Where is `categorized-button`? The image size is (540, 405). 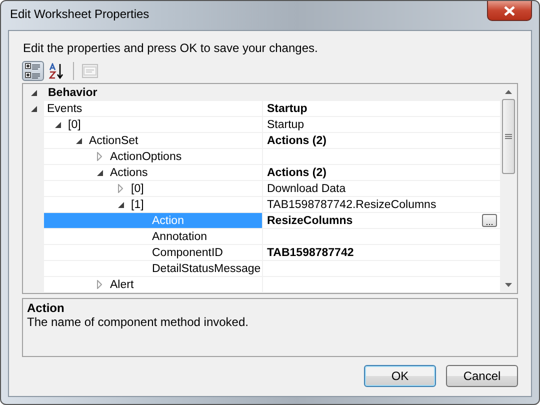
categorized-button is located at coordinates (33, 71).